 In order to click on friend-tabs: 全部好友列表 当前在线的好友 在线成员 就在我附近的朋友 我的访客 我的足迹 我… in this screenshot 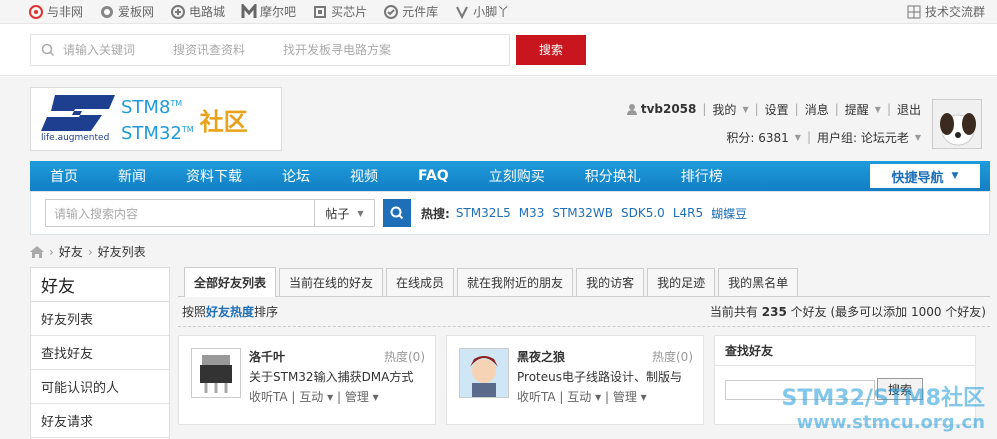, I will do `click(584, 282)`.